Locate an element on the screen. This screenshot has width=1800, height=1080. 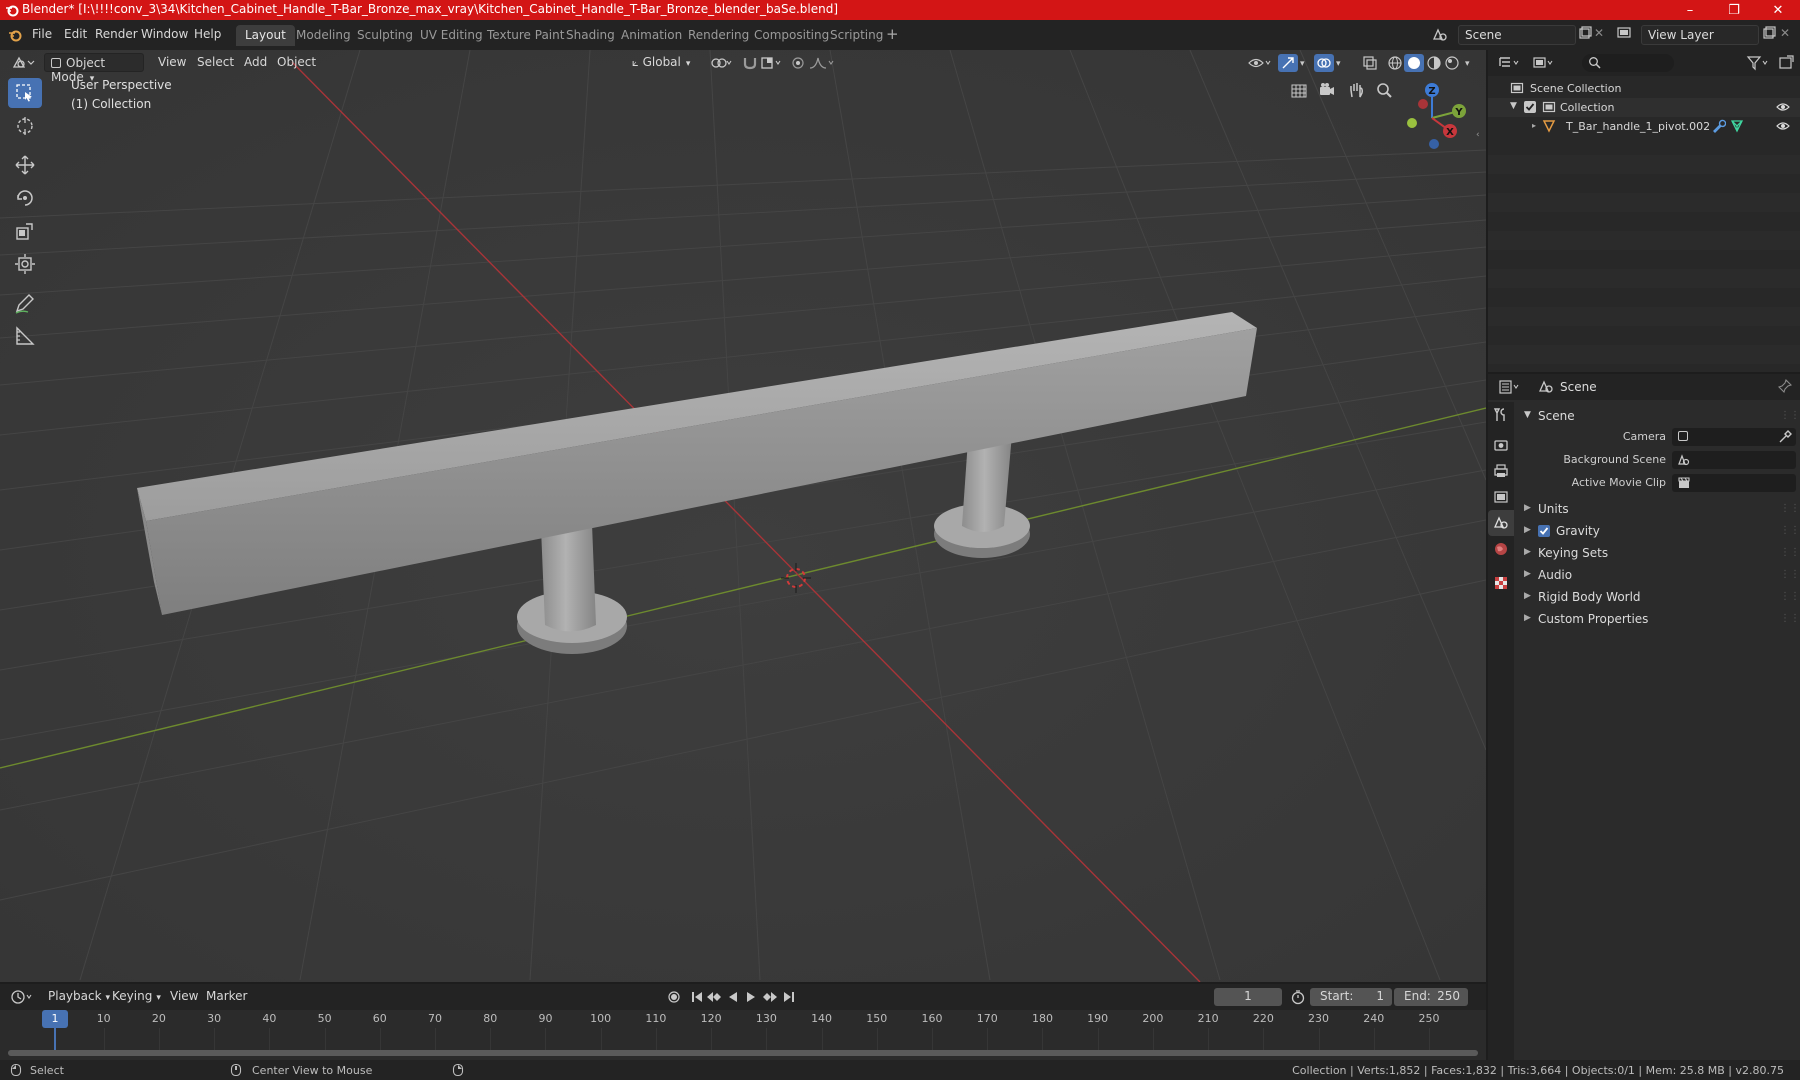
gravity-panel: ▶ Gravity ⋮⋮ is located at coordinates (1659, 532).